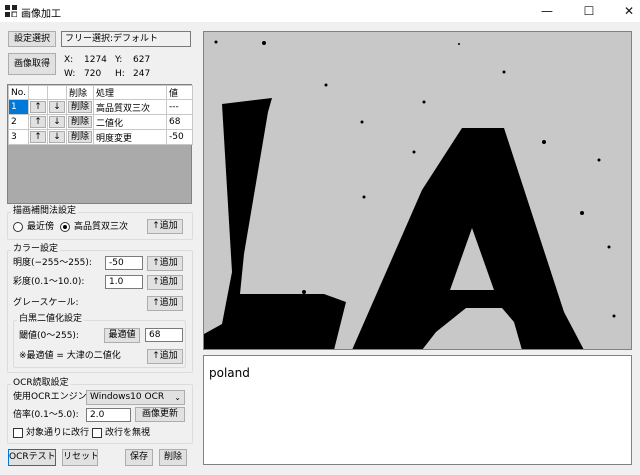 This screenshot has height=475, width=640. What do you see at coordinates (124, 263) in the screenshot?
I see `brightness-input: -50` at bounding box center [124, 263].